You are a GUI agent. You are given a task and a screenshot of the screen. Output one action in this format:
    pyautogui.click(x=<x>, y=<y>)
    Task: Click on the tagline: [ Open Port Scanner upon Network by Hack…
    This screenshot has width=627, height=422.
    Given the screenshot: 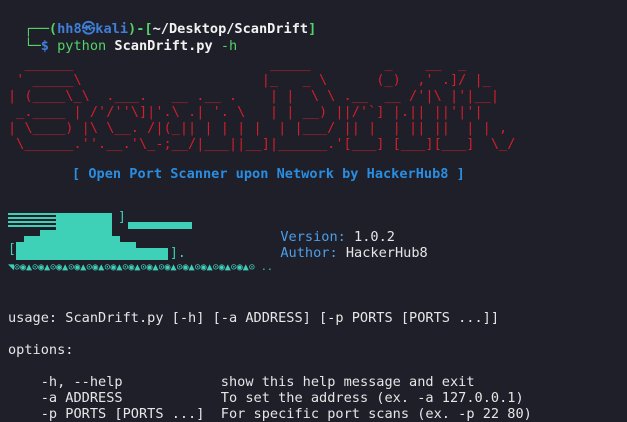 What is the action you would take?
    pyautogui.click(x=268, y=174)
    